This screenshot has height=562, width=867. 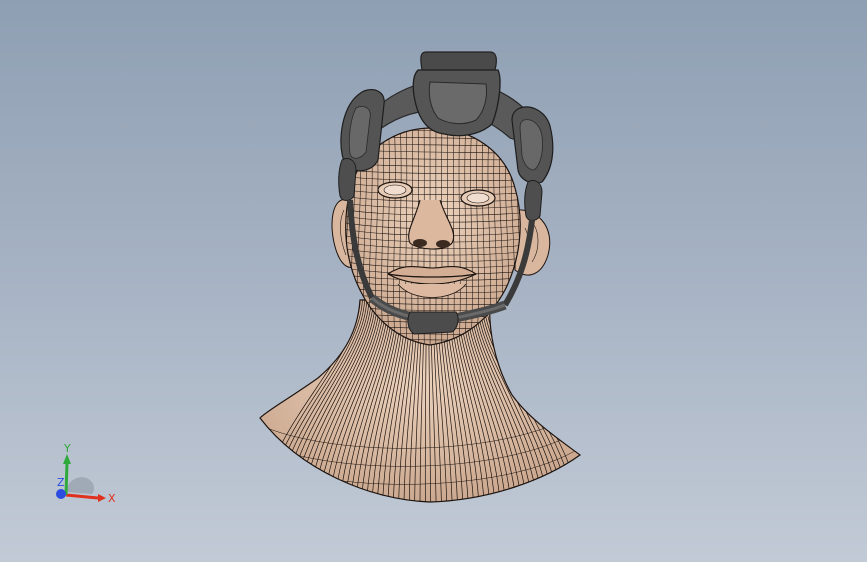 What do you see at coordinates (67, 459) in the screenshot?
I see `y-axis-head` at bounding box center [67, 459].